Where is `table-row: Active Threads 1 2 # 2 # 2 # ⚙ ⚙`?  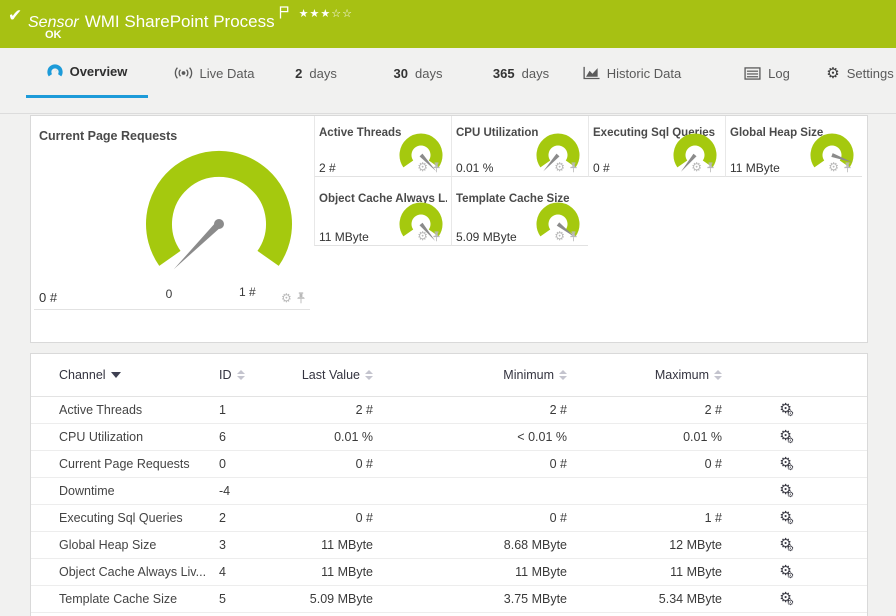 table-row: Active Threads 1 2 # 2 # 2 # ⚙ ⚙ is located at coordinates (449, 410).